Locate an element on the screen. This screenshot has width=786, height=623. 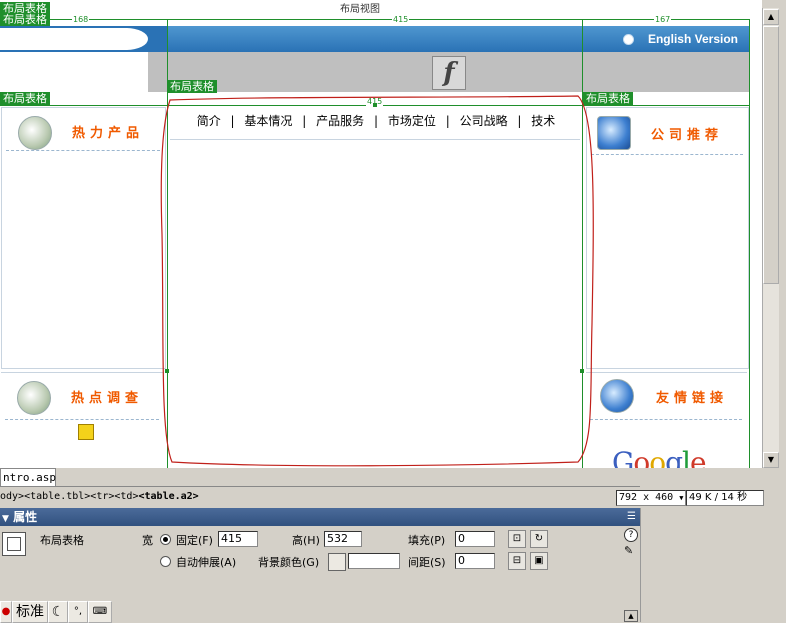
nav-item: 公司战略 is located at coordinates (484, 121).